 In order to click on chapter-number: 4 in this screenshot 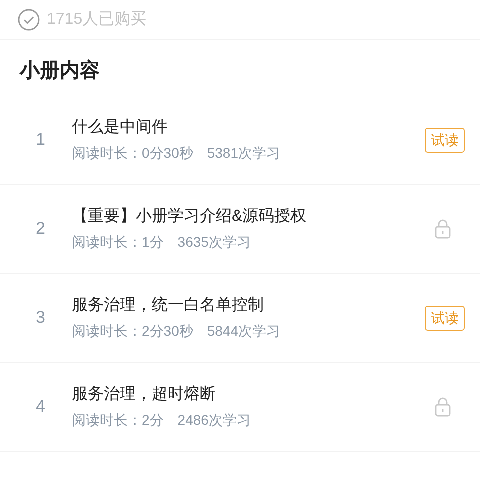, I will do `click(40, 407)`.